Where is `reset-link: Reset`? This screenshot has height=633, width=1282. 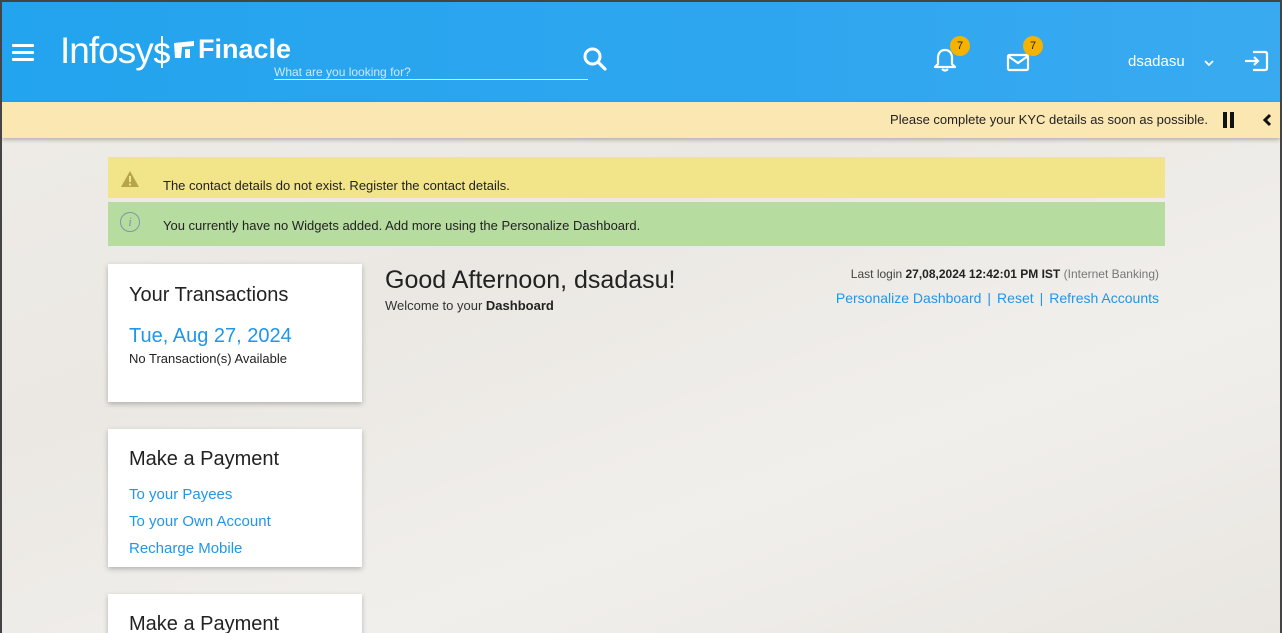 reset-link: Reset is located at coordinates (1015, 298).